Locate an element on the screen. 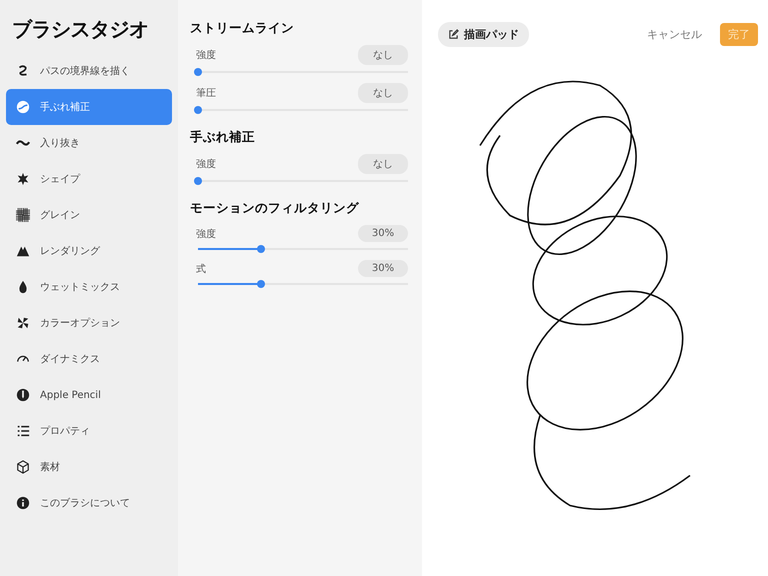 This screenshot has width=768, height=576. sidebar-item: シェイプ is located at coordinates (89, 179).